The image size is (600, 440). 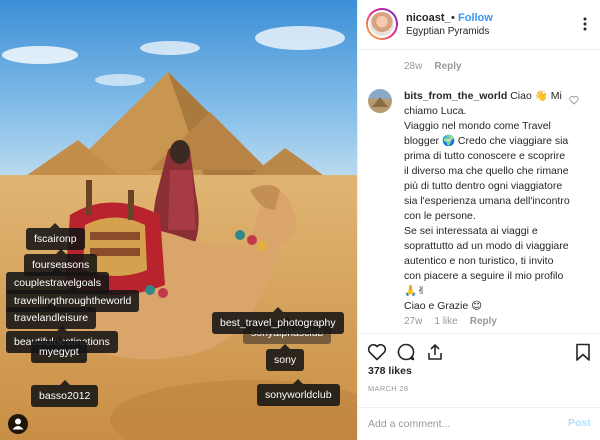 What do you see at coordinates (435, 352) in the screenshot?
I see `share-icon` at bounding box center [435, 352].